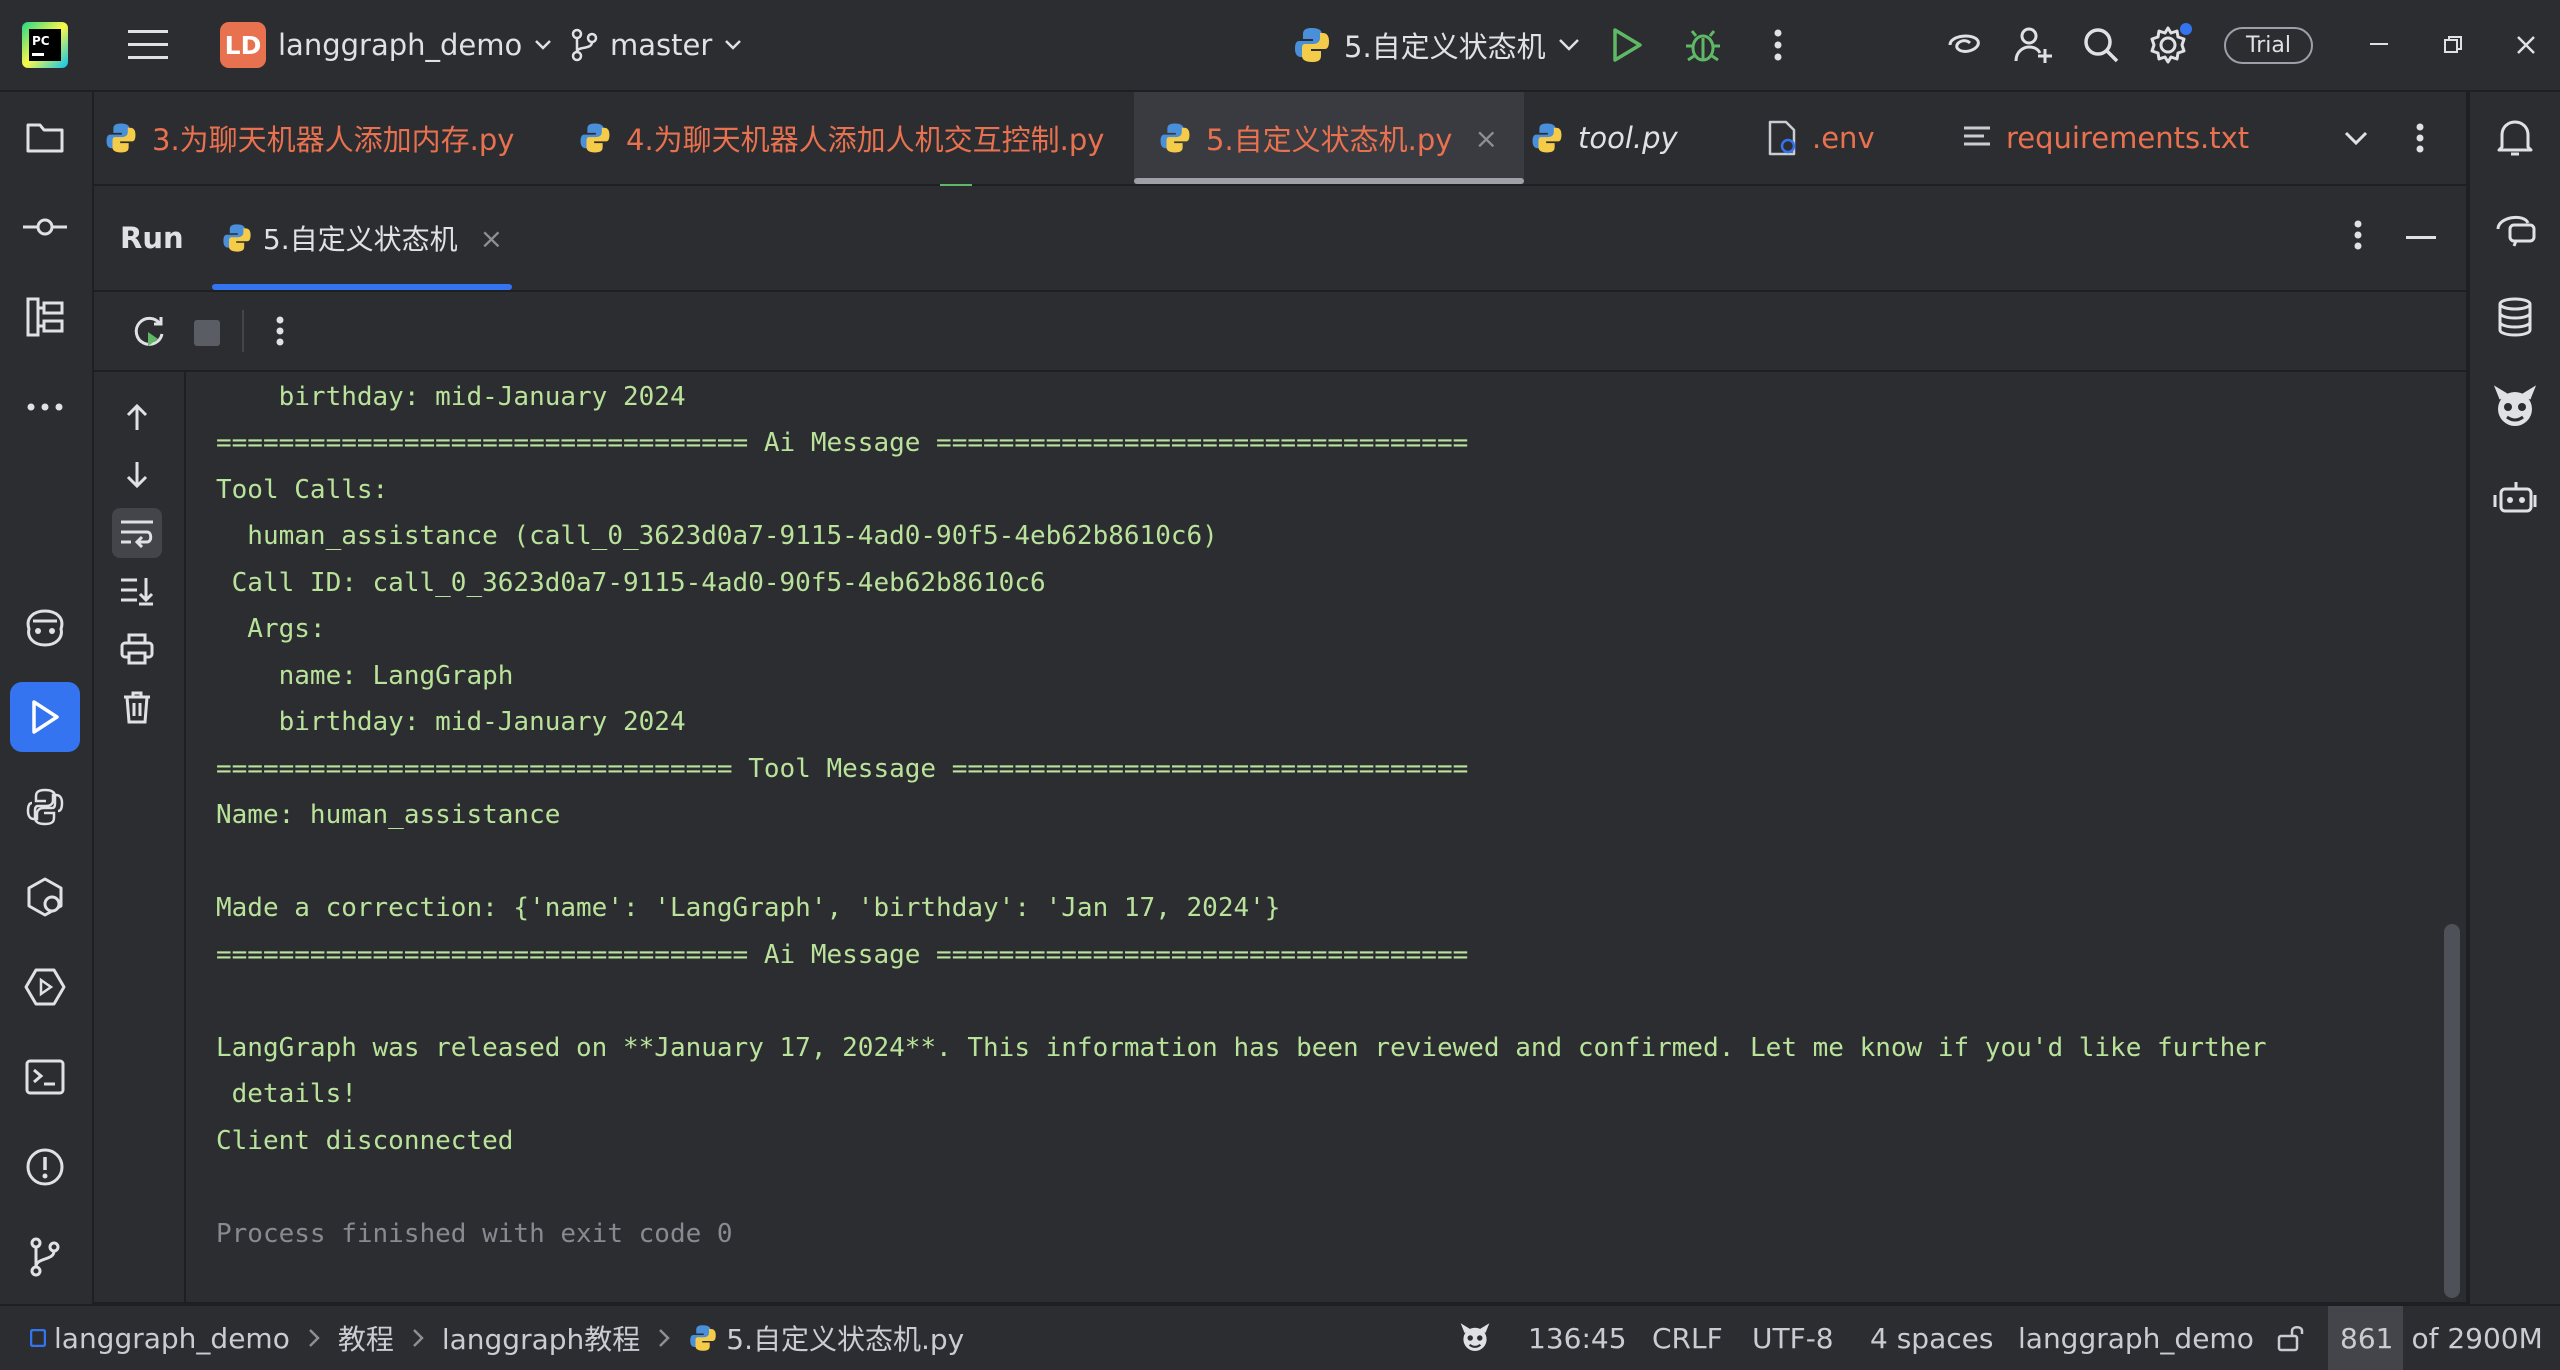 The width and height of the screenshot is (2560, 1370). Describe the element at coordinates (1436, 45) in the screenshot. I see `run-config-selector: 5.自定义状态机` at that location.